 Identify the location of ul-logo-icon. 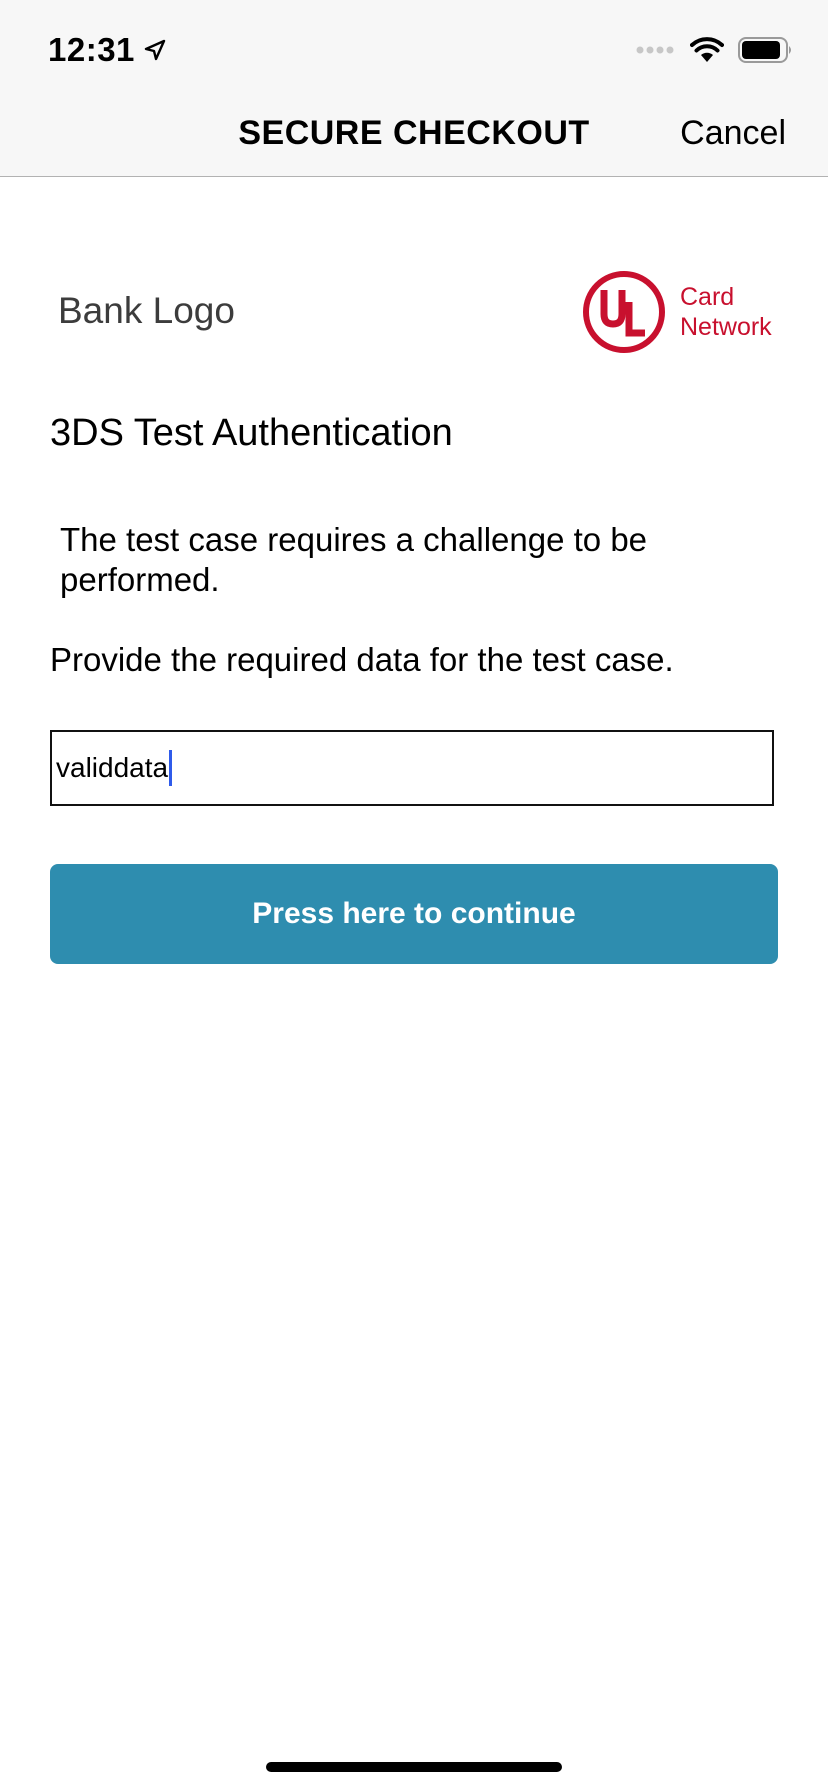
(624, 312).